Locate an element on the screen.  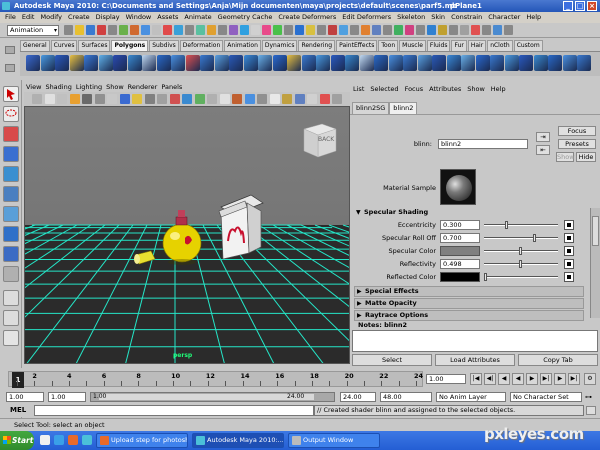
shelf-tab-deformation: Deformation is located at coordinates (201, 45).